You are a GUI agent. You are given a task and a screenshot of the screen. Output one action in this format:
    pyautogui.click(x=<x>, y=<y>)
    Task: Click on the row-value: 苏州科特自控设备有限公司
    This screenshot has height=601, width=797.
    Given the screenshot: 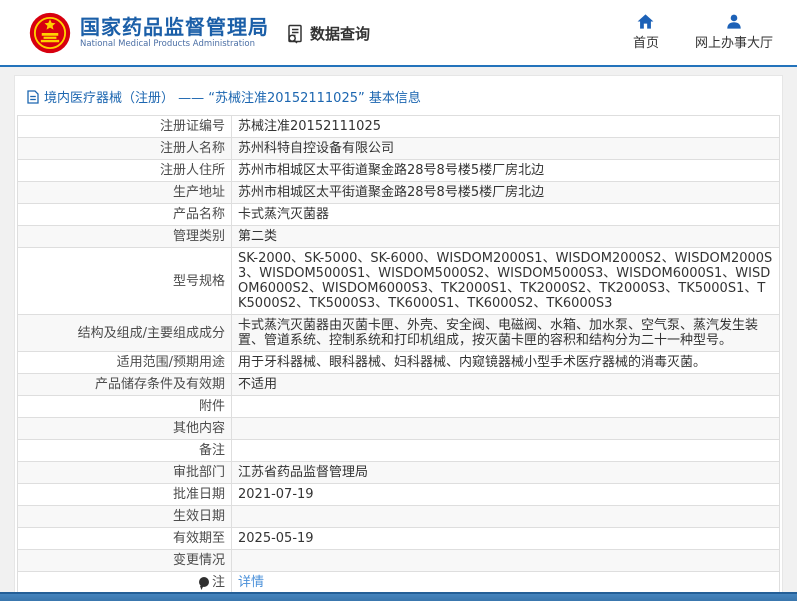 What is the action you would take?
    pyautogui.click(x=505, y=148)
    